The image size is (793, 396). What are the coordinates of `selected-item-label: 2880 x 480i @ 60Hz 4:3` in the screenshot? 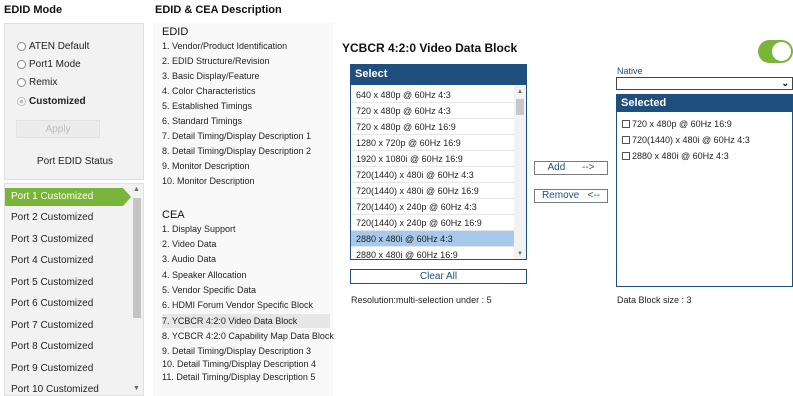 It's located at (680, 156).